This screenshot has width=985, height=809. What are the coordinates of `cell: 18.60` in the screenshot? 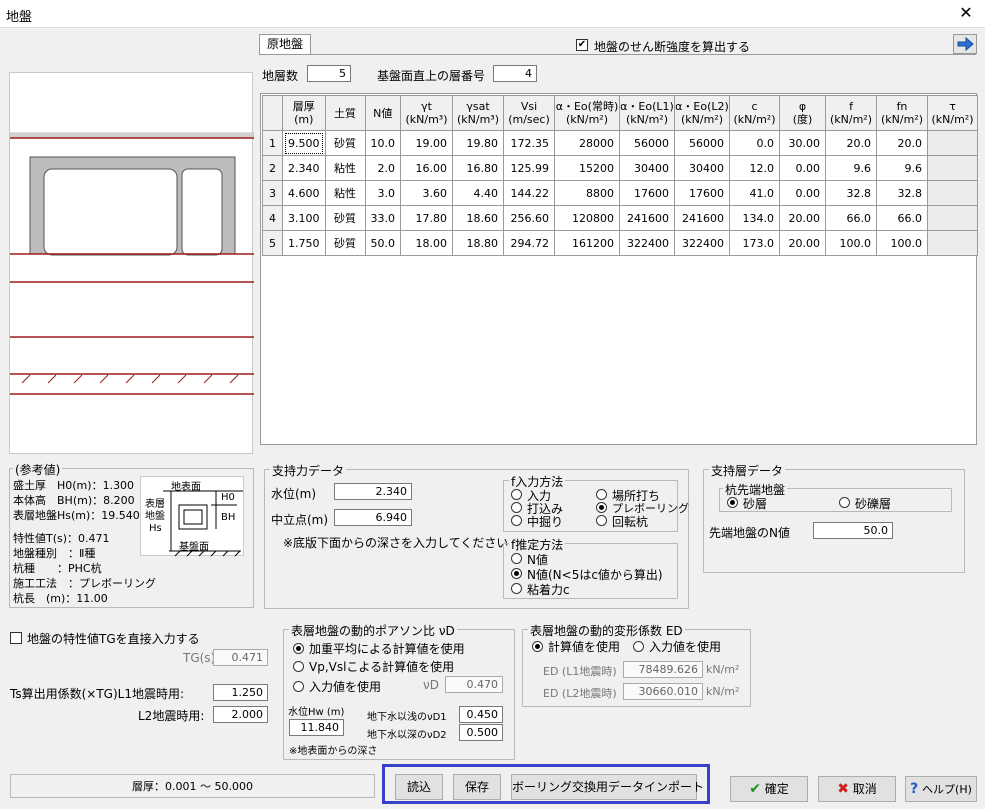 It's located at (478, 218).